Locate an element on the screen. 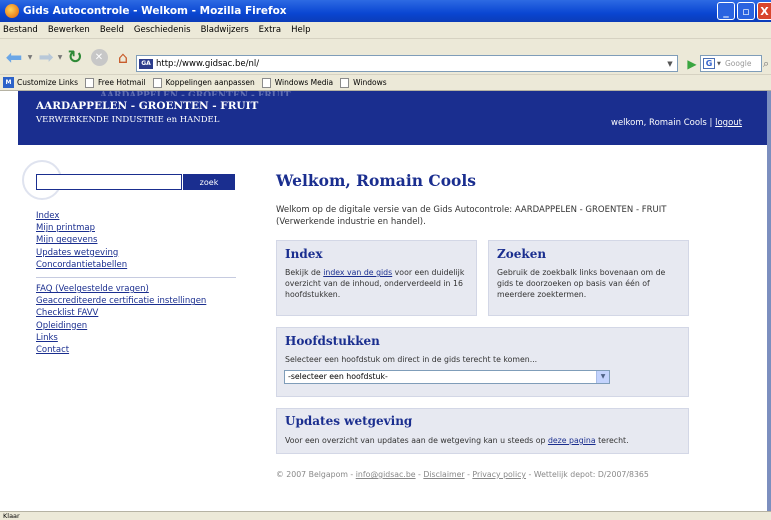 The height and width of the screenshot is (520, 771). back-arrow-icon: ⬅ is located at coordinates (14, 57).